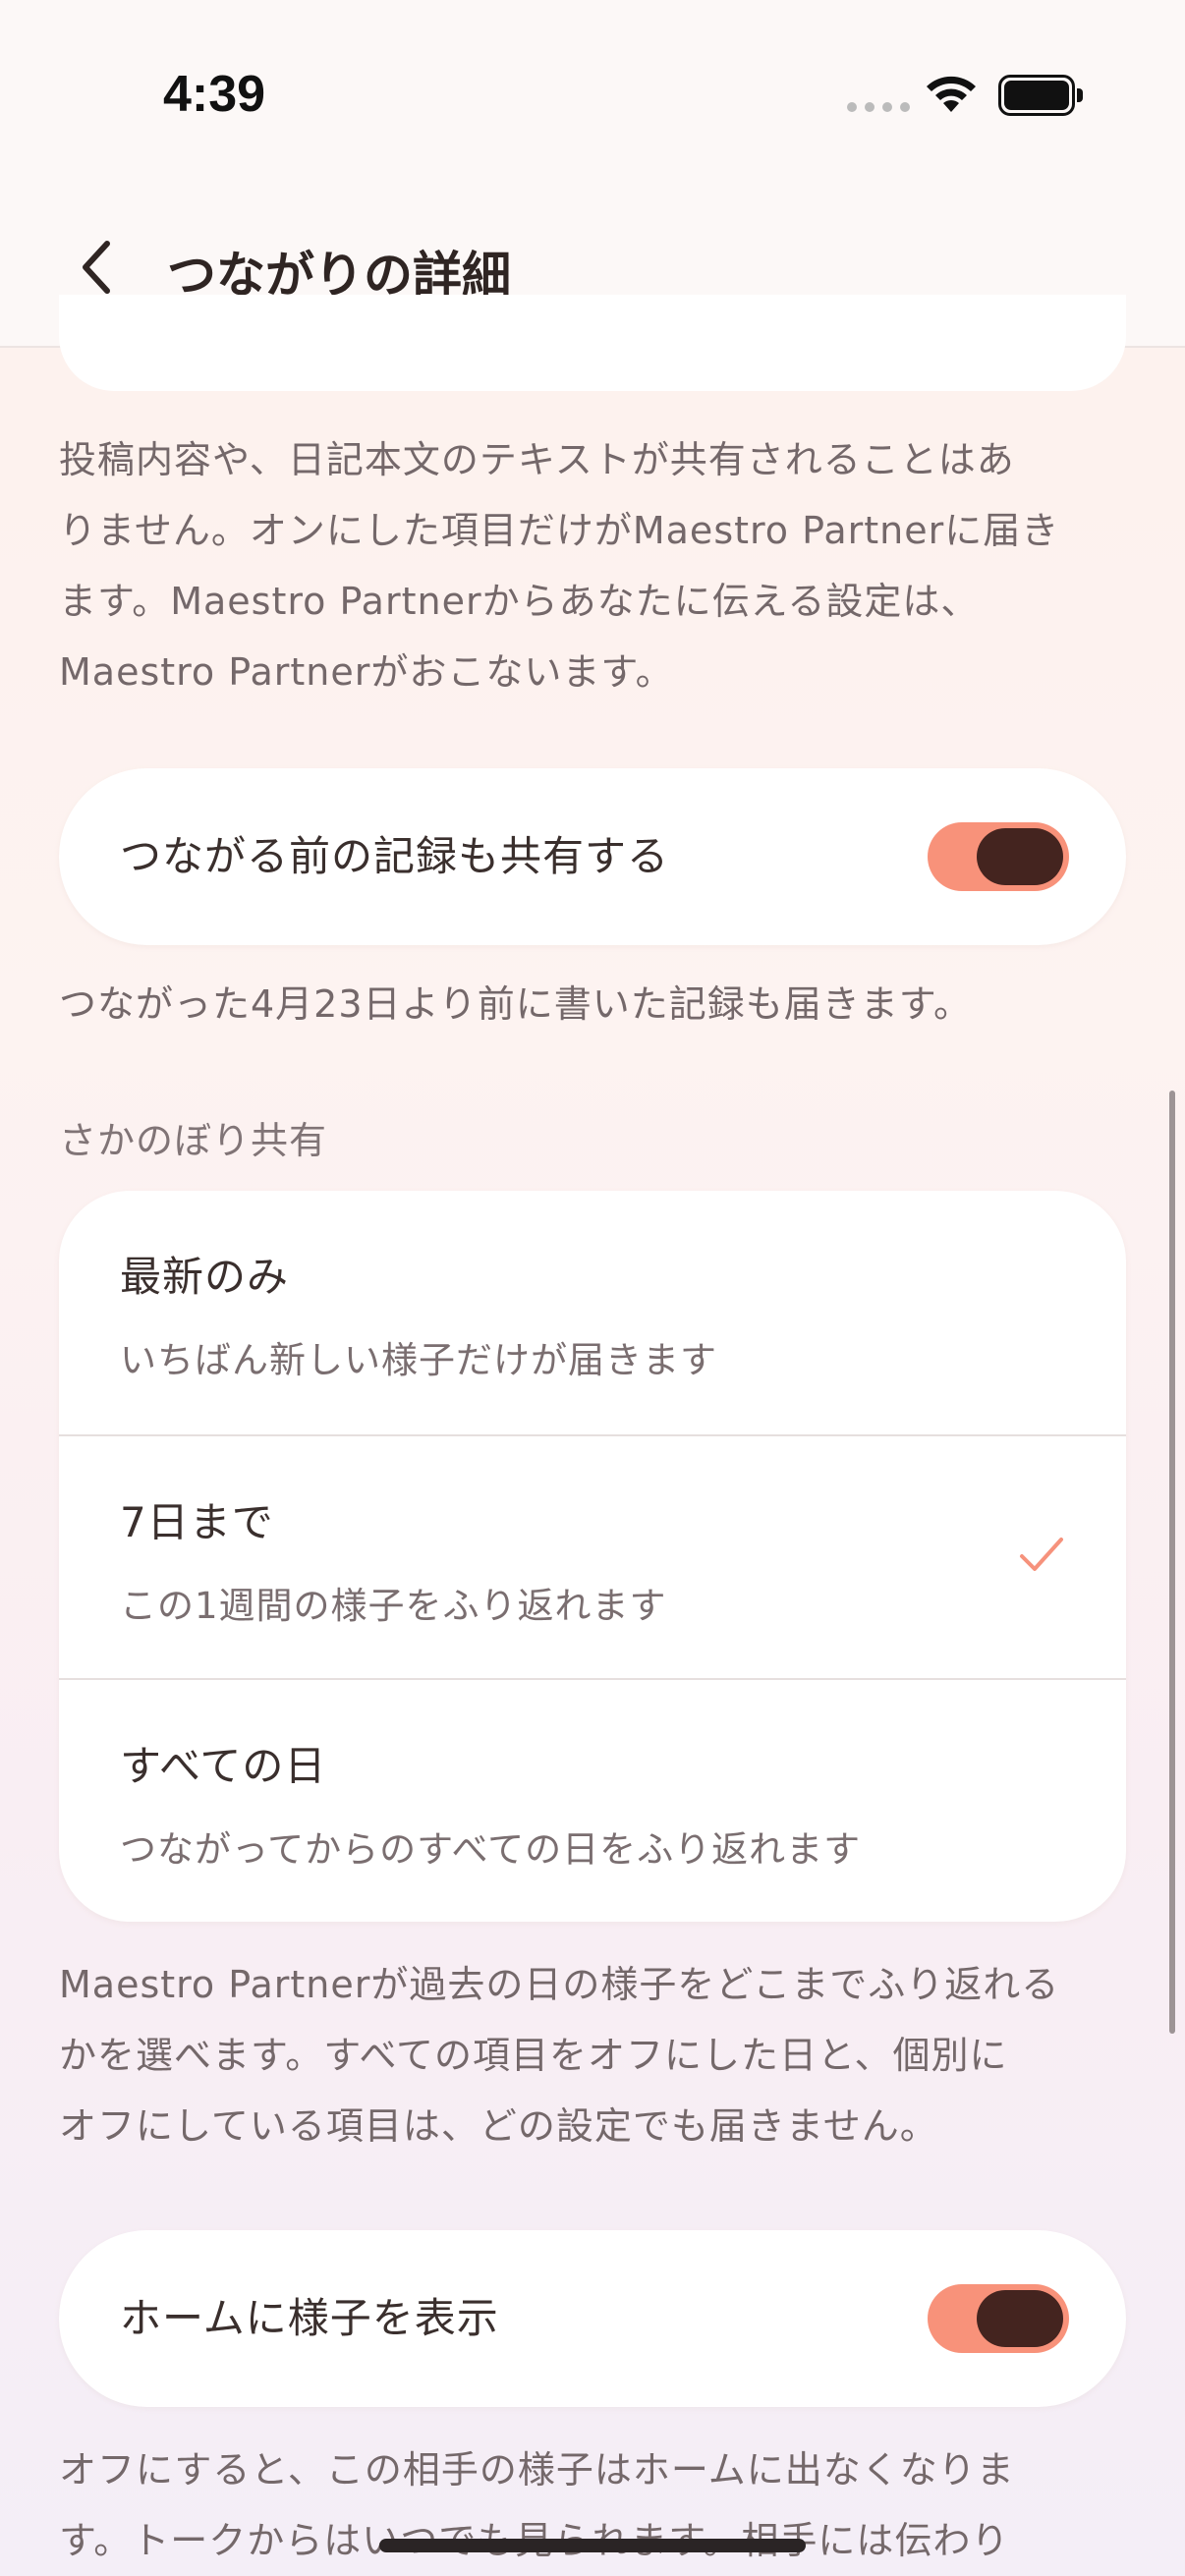 The height and width of the screenshot is (2576, 1185). What do you see at coordinates (205, 1277) in the screenshot?
I see `option-title: 最新のみ` at bounding box center [205, 1277].